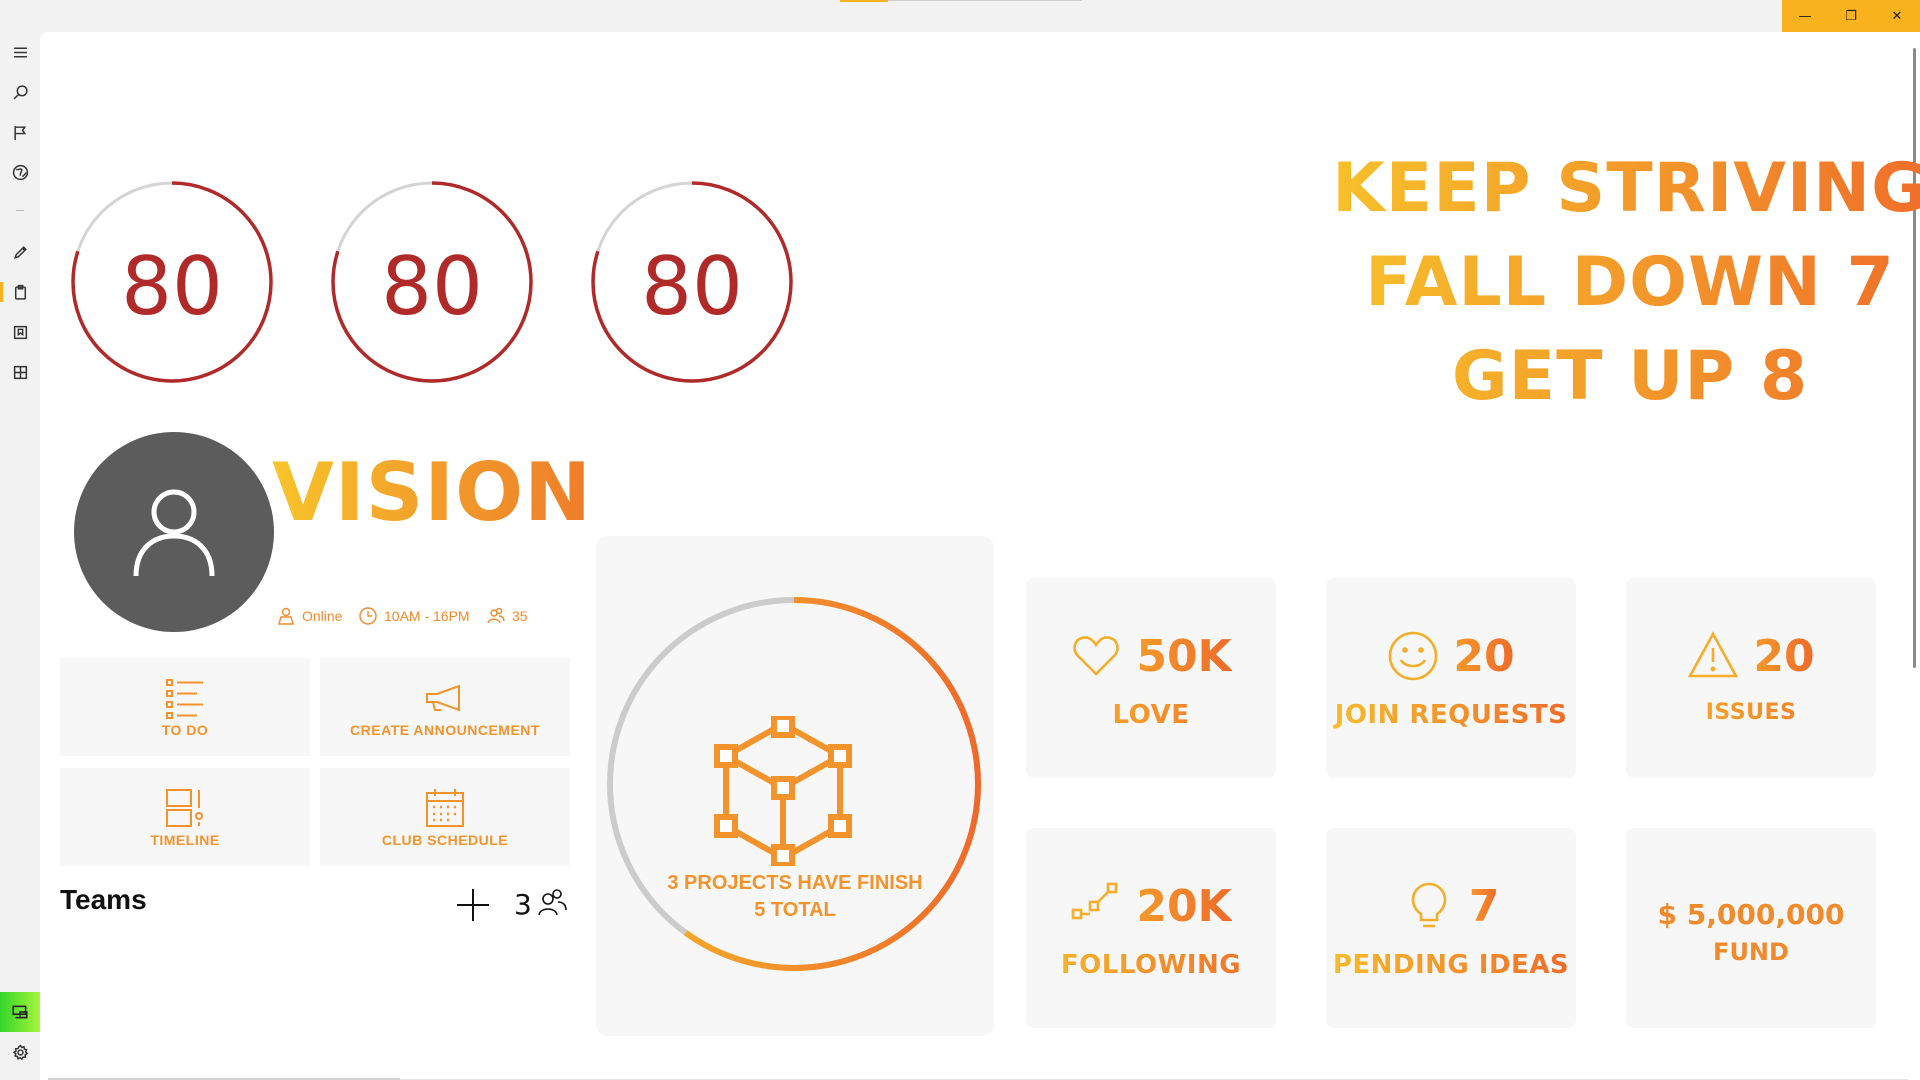  I want to click on hamburger-icon, so click(20, 52).